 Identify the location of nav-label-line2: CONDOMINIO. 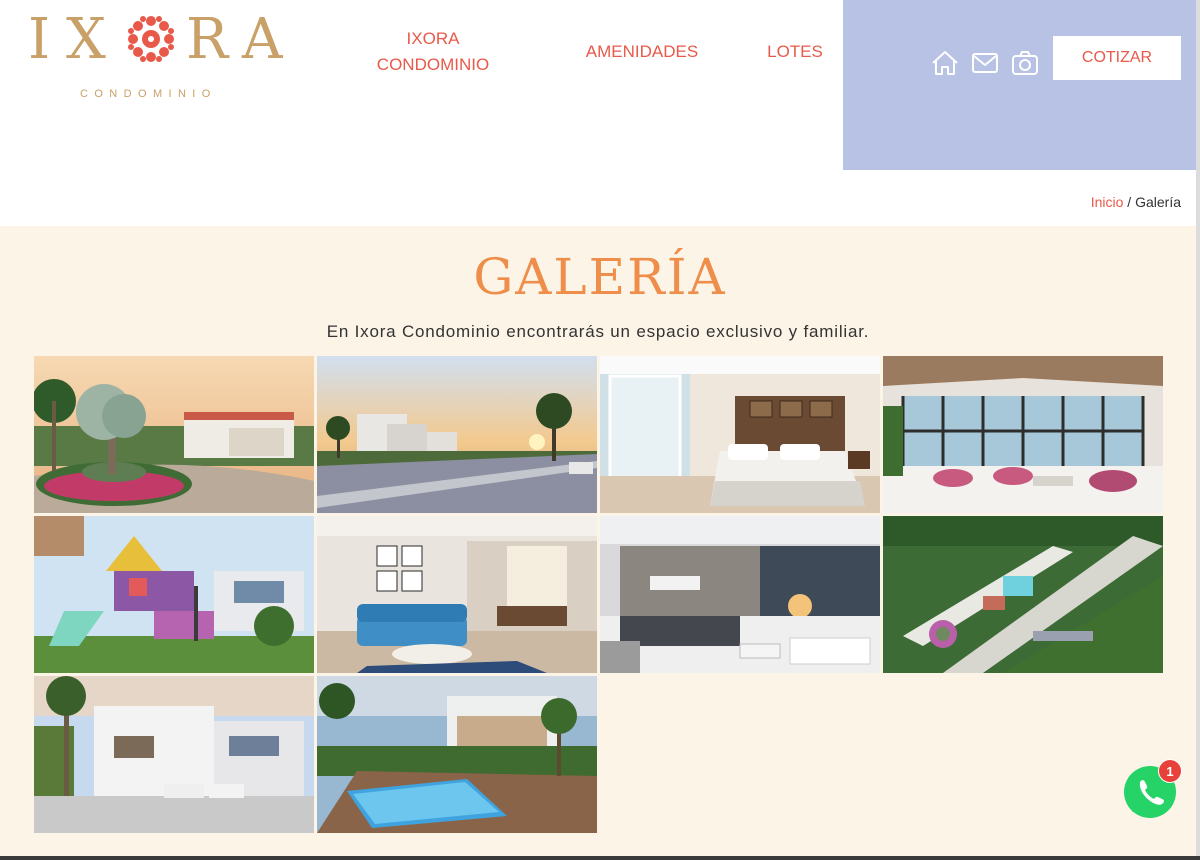
(433, 64).